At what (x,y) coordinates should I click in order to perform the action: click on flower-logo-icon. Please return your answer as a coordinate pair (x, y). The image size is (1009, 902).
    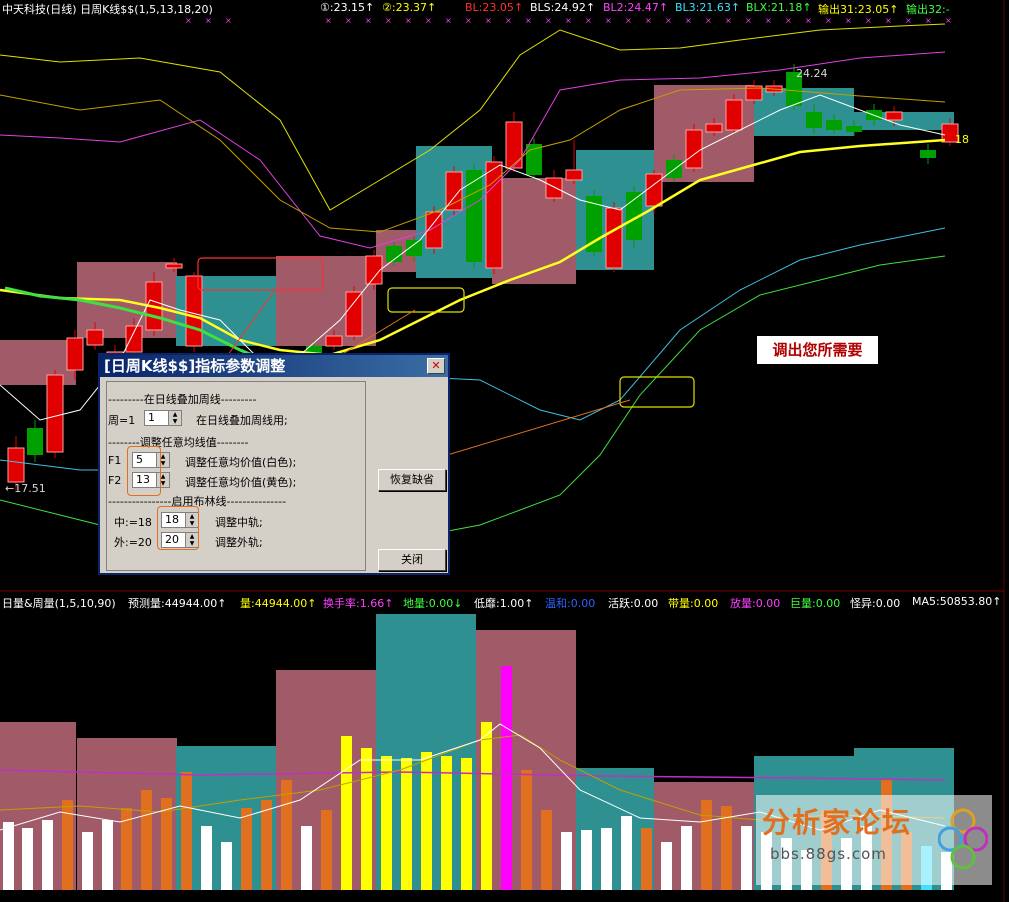
    Looking at the image, I should click on (963, 839).